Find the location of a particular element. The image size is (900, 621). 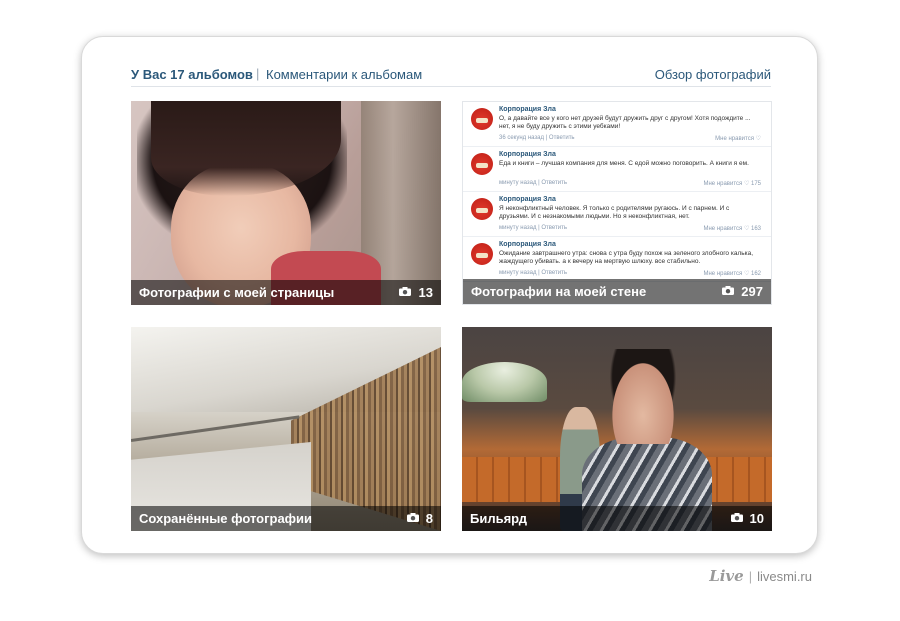

album-profile-photos: Фотографии с моей страницы 13 is located at coordinates (286, 203).